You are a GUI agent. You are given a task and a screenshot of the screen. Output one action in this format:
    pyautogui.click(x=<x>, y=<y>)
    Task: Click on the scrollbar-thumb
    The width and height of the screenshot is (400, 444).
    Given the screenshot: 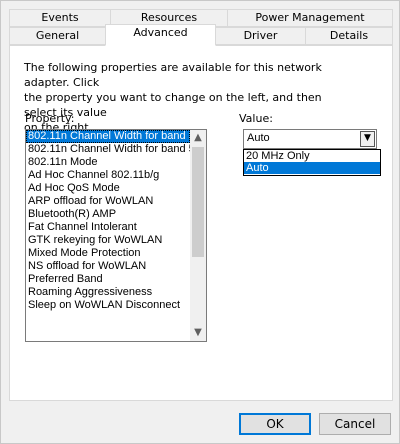 What is the action you would take?
    pyautogui.click(x=198, y=202)
    